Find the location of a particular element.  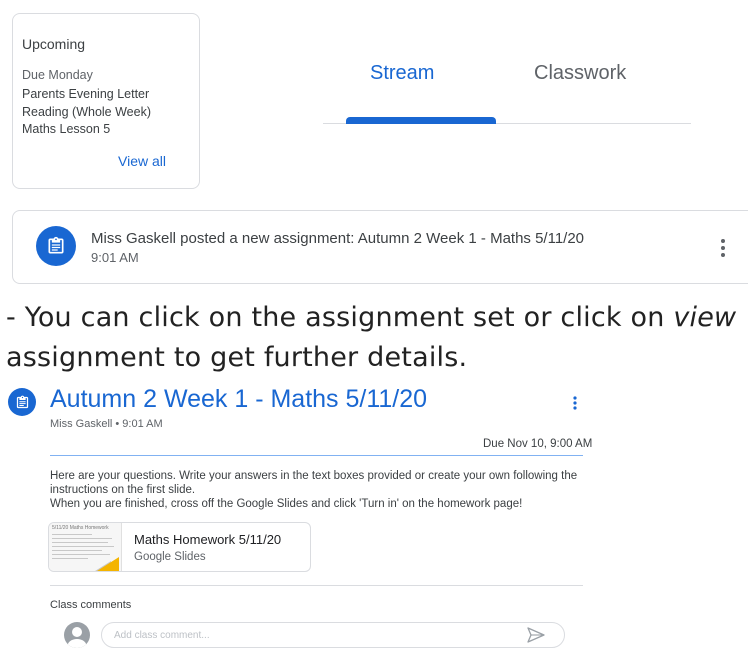

assignment-icon is located at coordinates (56, 246).